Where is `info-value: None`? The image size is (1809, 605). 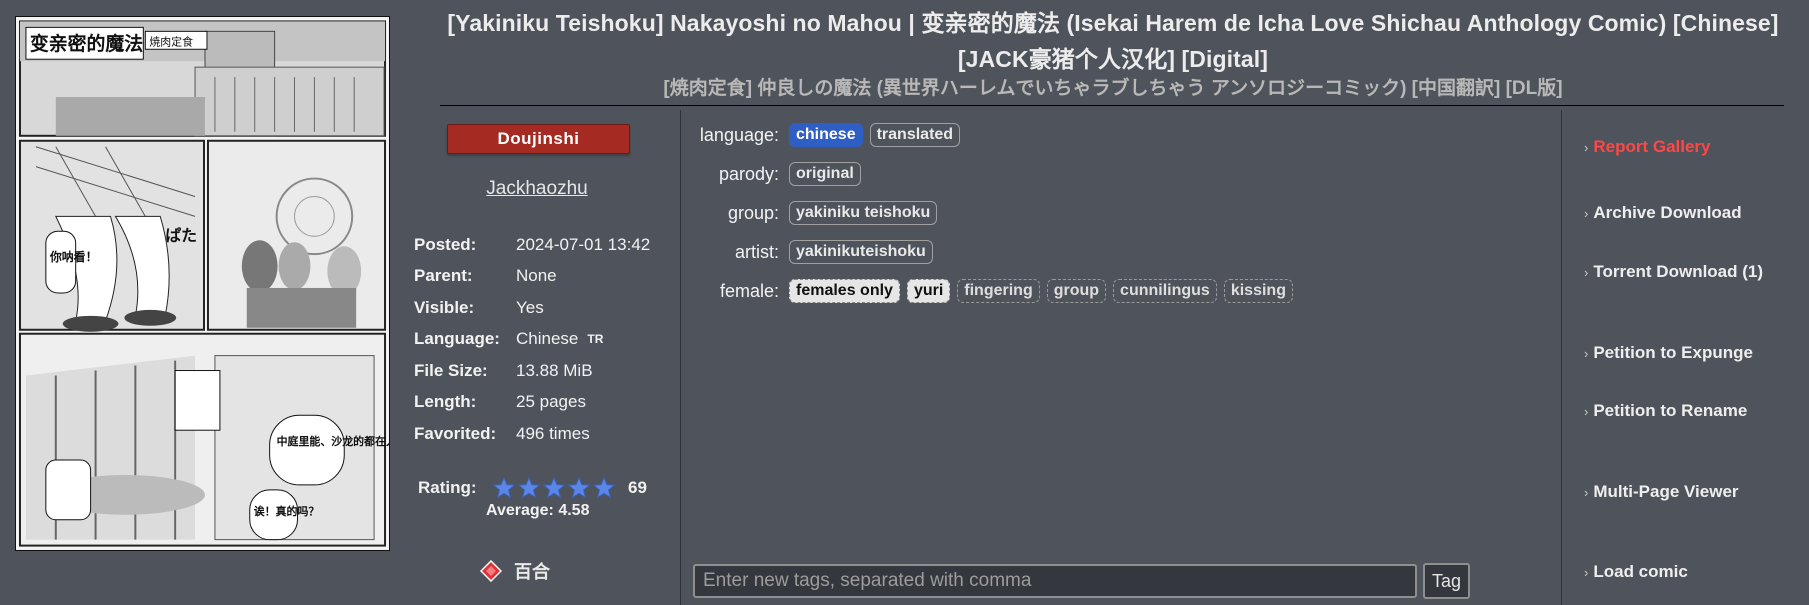
info-value: None is located at coordinates (536, 276).